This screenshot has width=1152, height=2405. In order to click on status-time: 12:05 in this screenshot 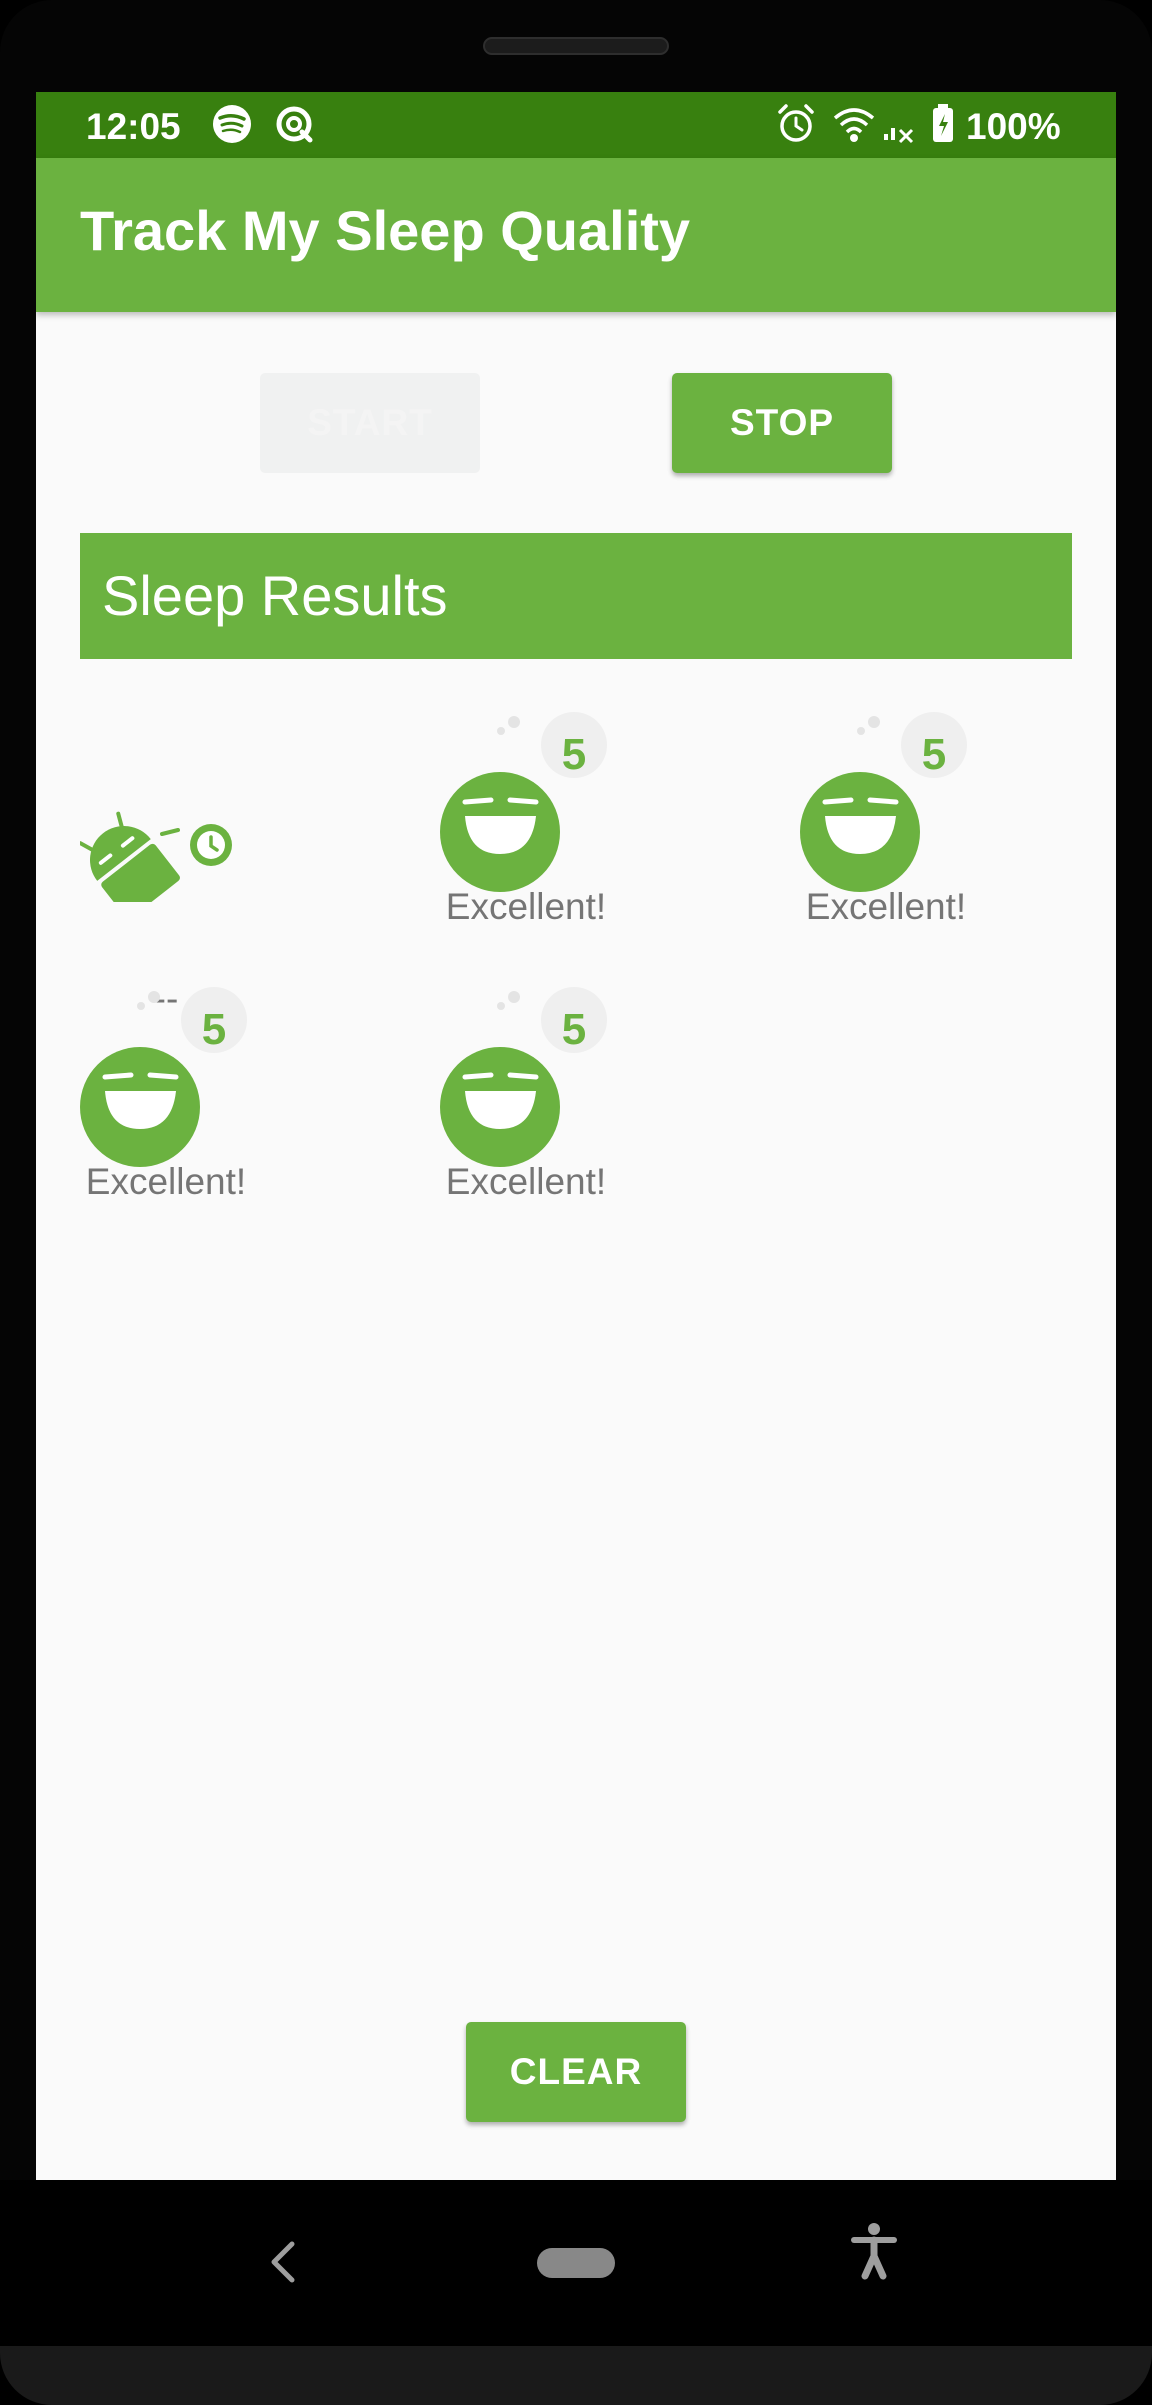, I will do `click(133, 126)`.